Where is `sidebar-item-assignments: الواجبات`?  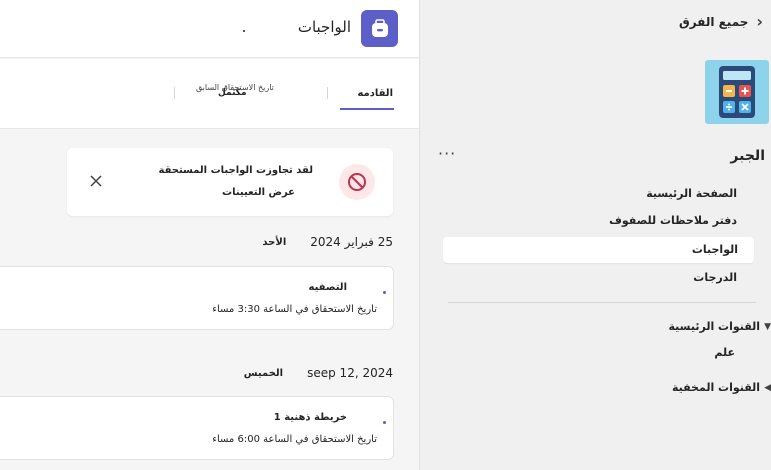
sidebar-item-assignments: الواجبات is located at coordinates (598, 250).